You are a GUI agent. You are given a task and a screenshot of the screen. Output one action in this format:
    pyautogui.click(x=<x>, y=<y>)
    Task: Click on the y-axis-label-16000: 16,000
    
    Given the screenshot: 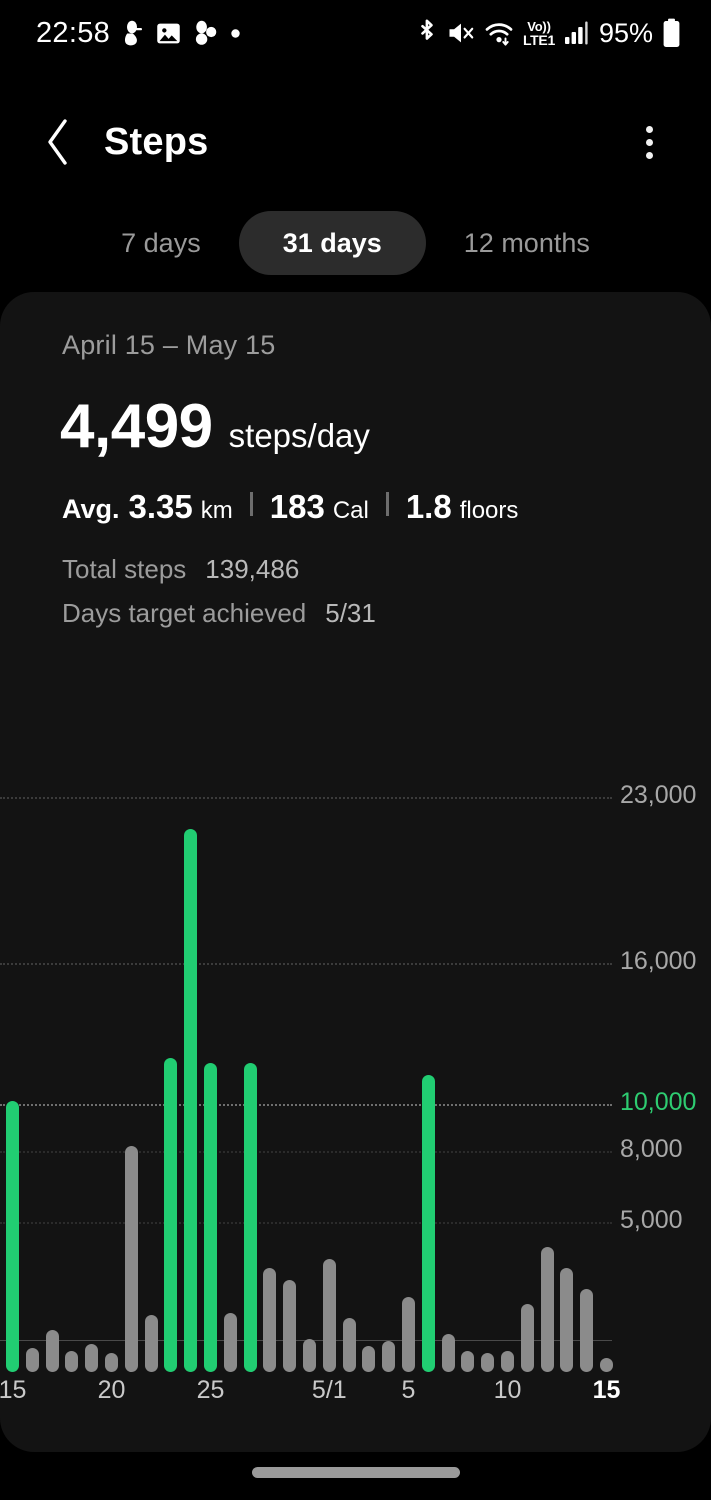 What is the action you would take?
    pyautogui.click(x=658, y=960)
    